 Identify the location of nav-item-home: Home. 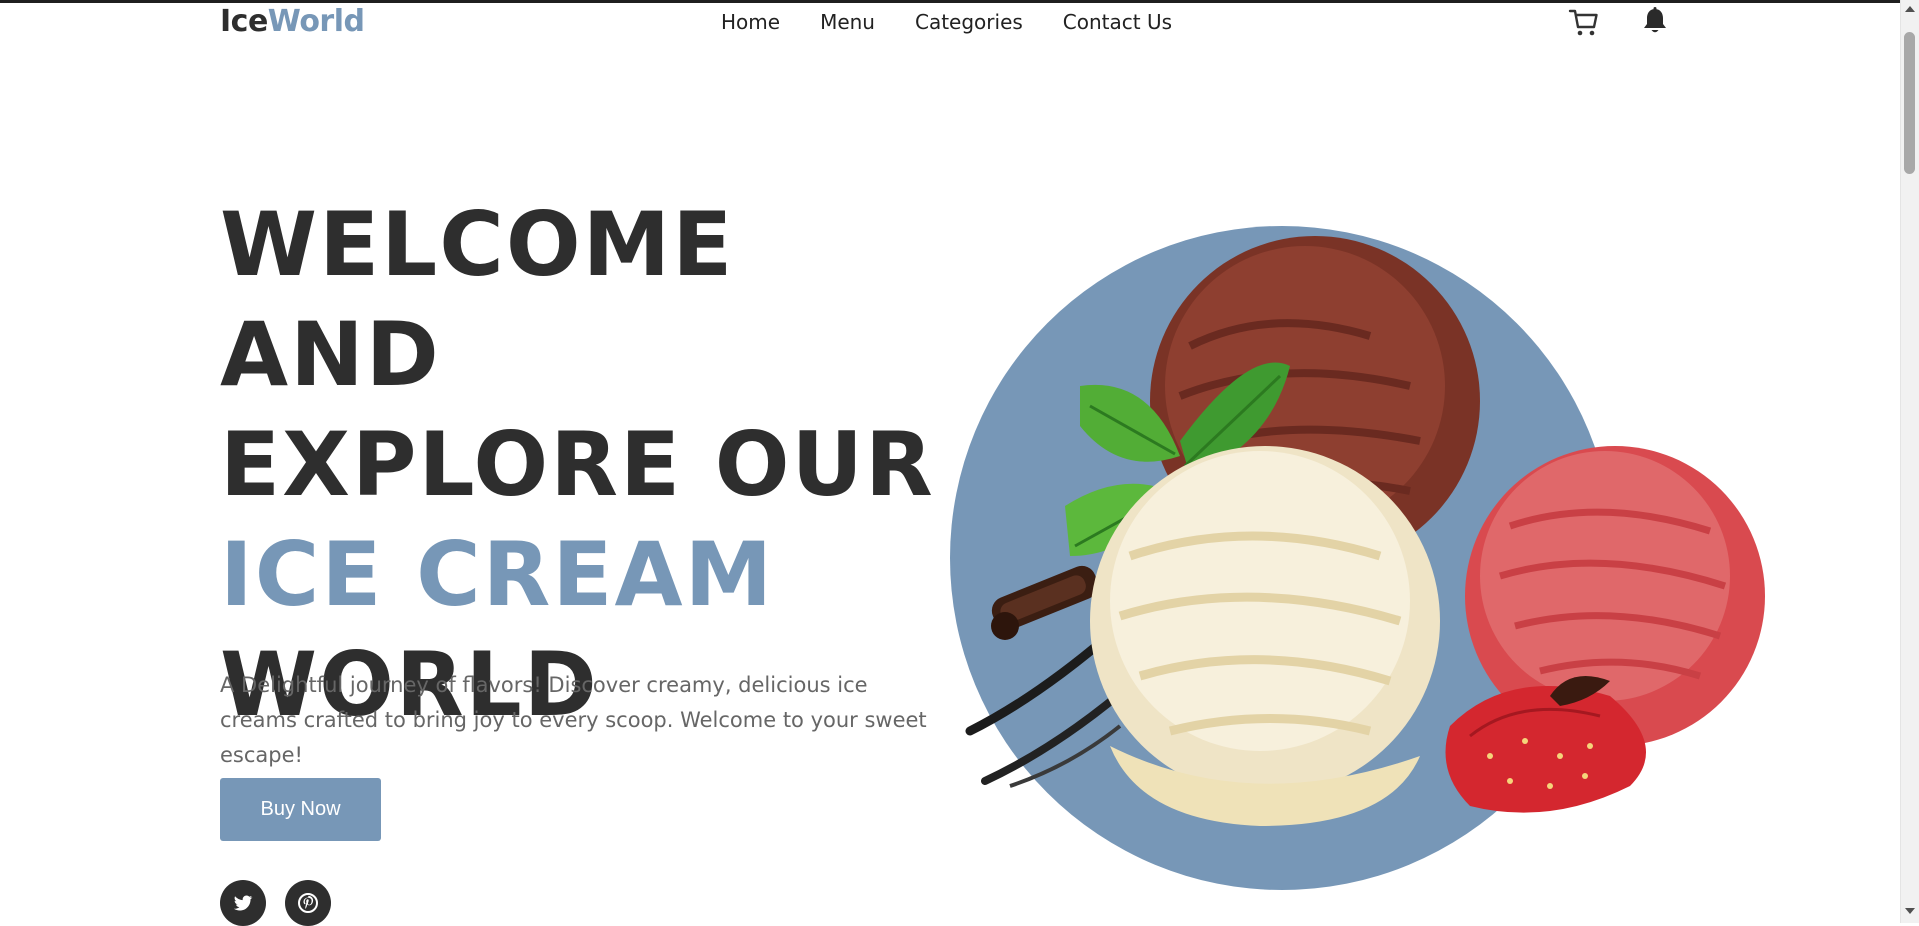
(750, 22).